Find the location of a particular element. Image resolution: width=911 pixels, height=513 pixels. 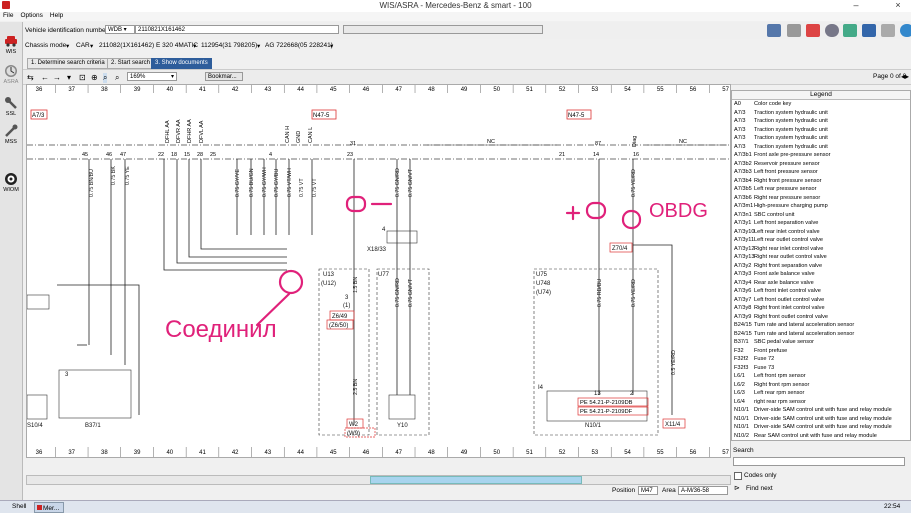

legend-row: F32f2 Fuse 72 is located at coordinates (821, 359).